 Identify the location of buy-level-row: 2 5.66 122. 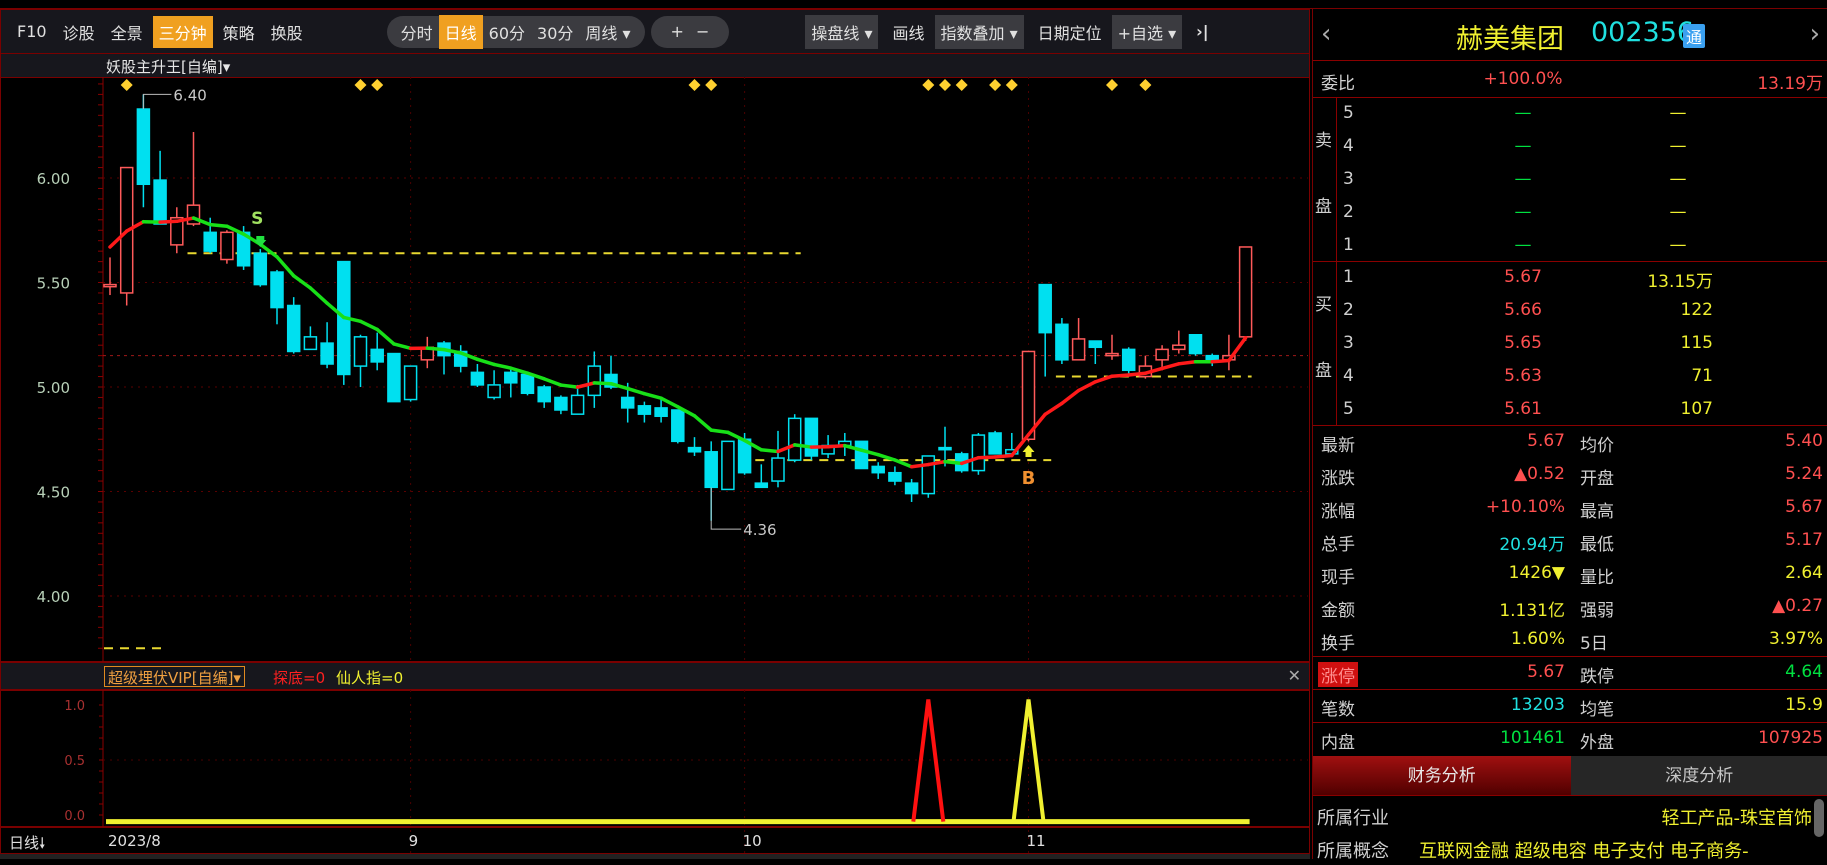
(1570, 311).